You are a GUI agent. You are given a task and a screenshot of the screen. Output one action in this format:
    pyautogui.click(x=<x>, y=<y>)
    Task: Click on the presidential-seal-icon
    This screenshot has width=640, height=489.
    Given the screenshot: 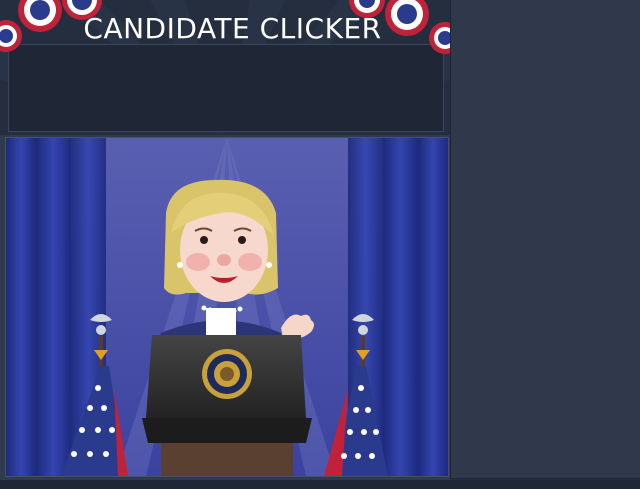 What is the action you would take?
    pyautogui.click(x=227, y=374)
    